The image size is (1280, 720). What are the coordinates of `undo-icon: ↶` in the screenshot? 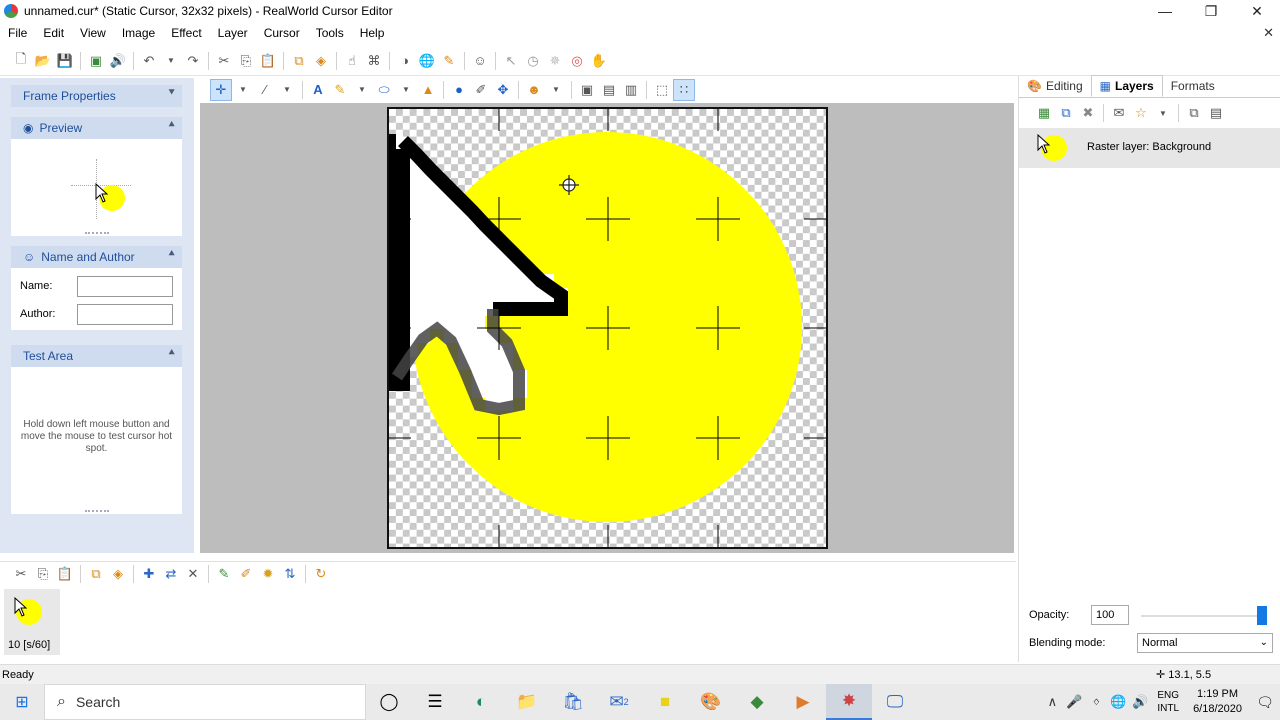 It's located at (149, 61).